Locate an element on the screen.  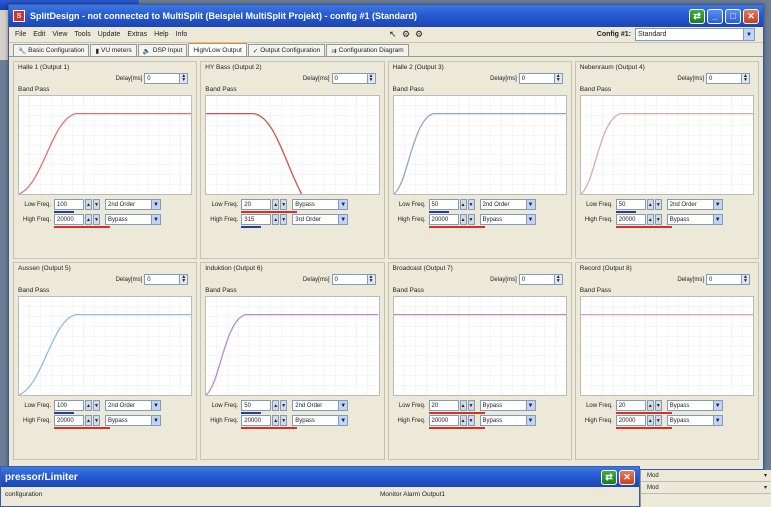
menu-info: Info is located at coordinates (182, 34).